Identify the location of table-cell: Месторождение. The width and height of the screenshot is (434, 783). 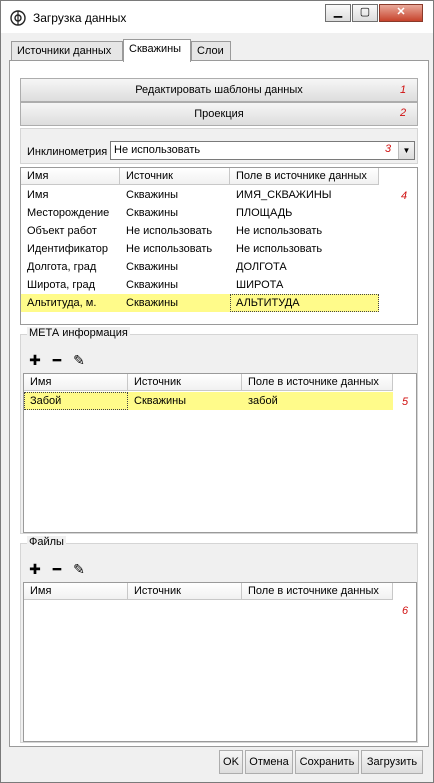
(65, 213).